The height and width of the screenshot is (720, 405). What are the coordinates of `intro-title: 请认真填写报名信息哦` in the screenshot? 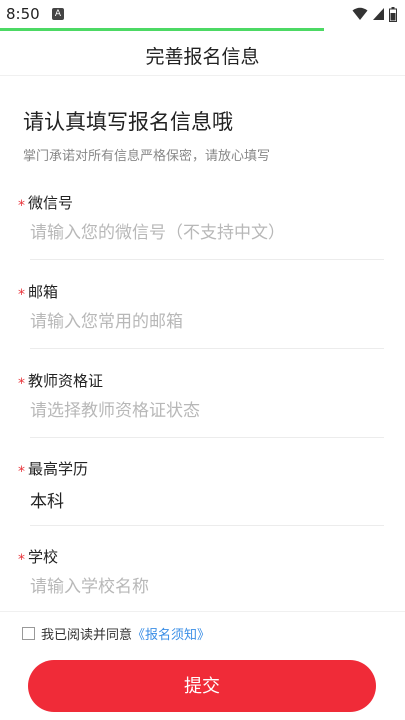 It's located at (128, 122).